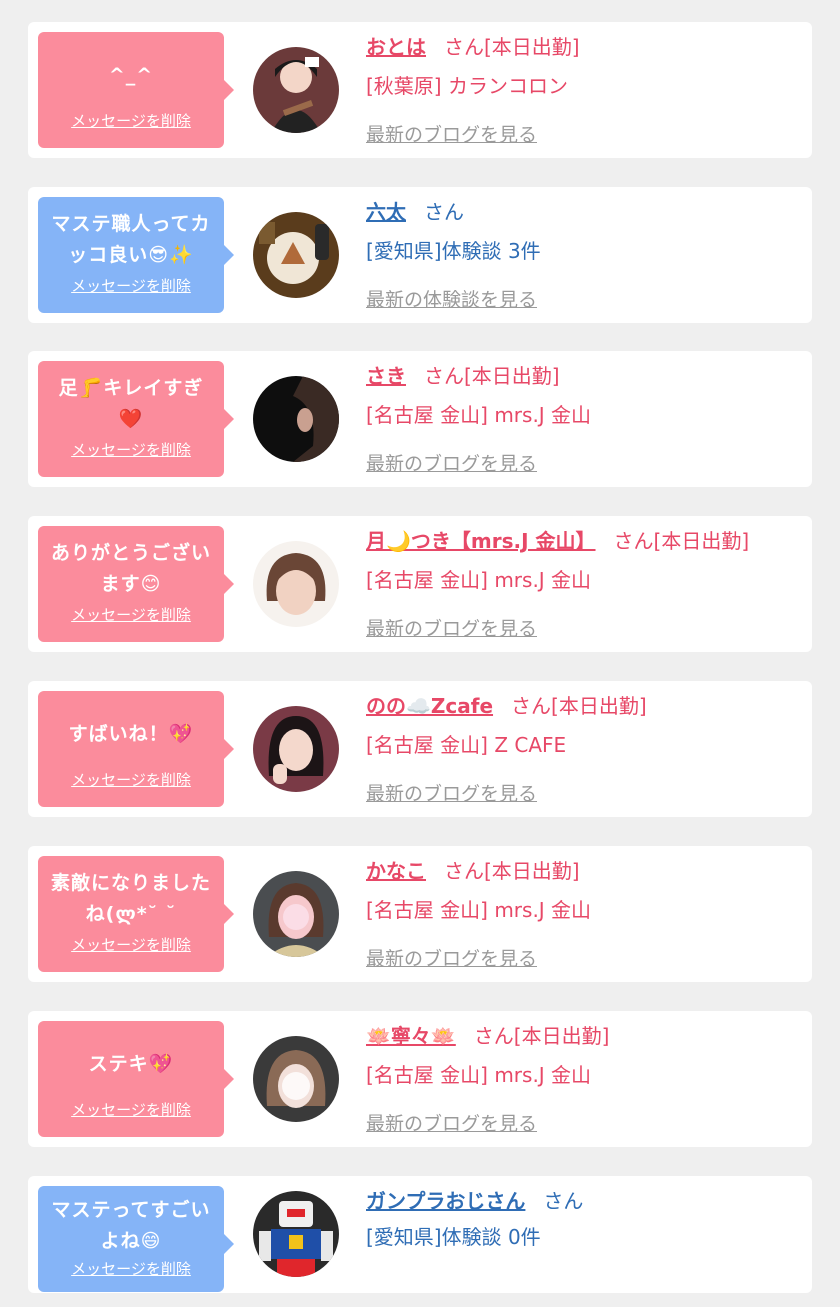 Image resolution: width=840 pixels, height=1307 pixels. What do you see at coordinates (411, 1036) in the screenshot?
I see `user-name-link: 🪷寧々🪷` at bounding box center [411, 1036].